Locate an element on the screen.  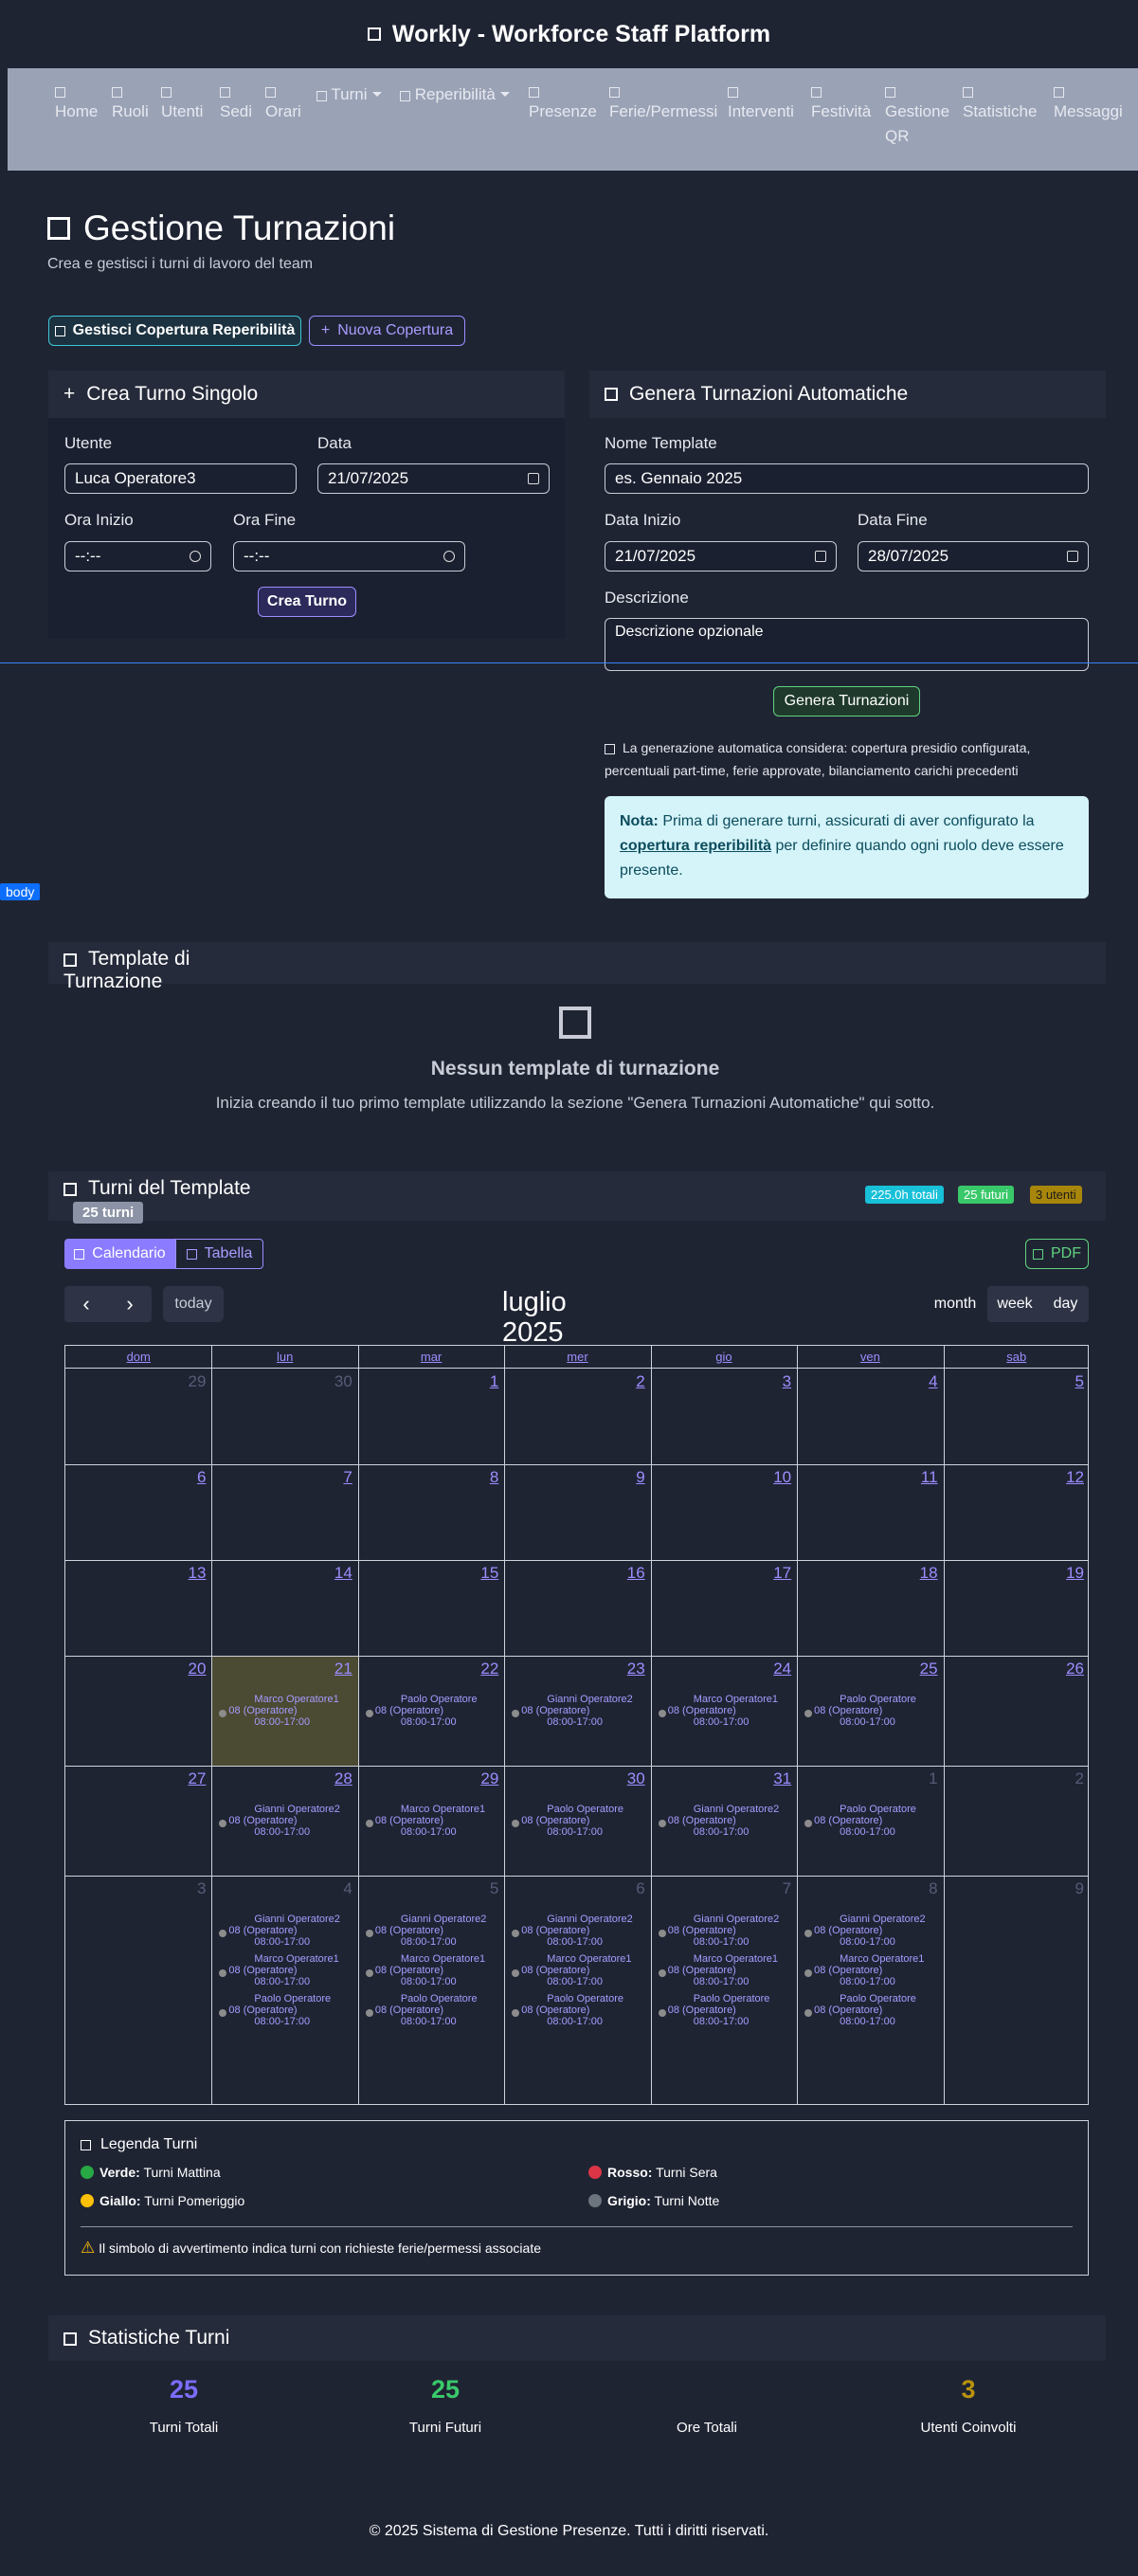
new-coverage-button: + Nuova Copertura is located at coordinates (387, 331).